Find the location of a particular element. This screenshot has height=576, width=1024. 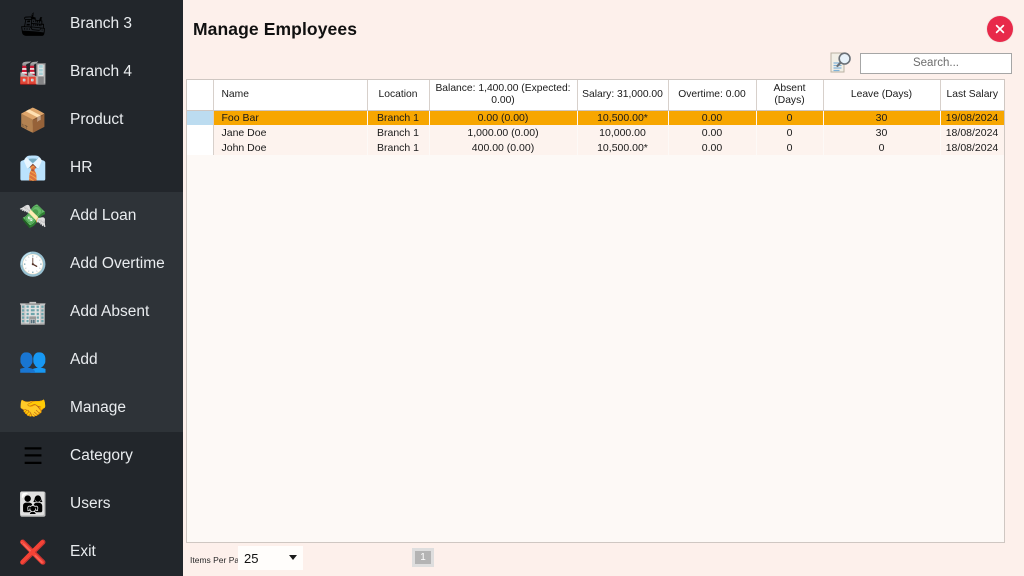

cell-balance: 400.00 (0.00) is located at coordinates (503, 147).